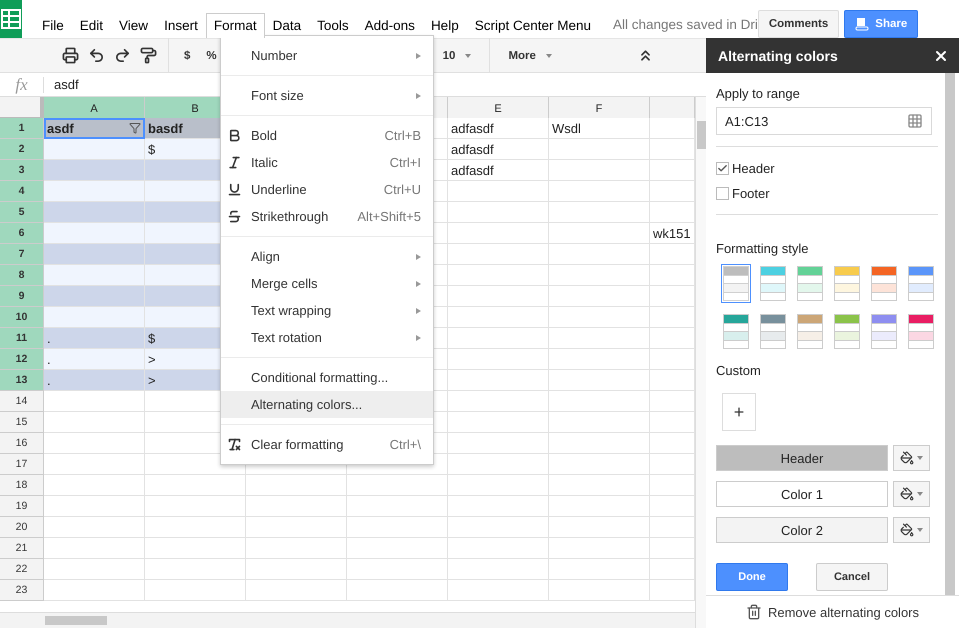 Image resolution: width=959 pixels, height=628 pixels. Describe the element at coordinates (530, 56) in the screenshot. I see `toolbar-dropdown: More` at that location.